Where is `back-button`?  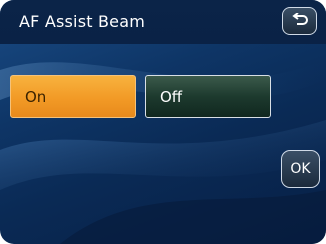 back-button is located at coordinates (299, 21).